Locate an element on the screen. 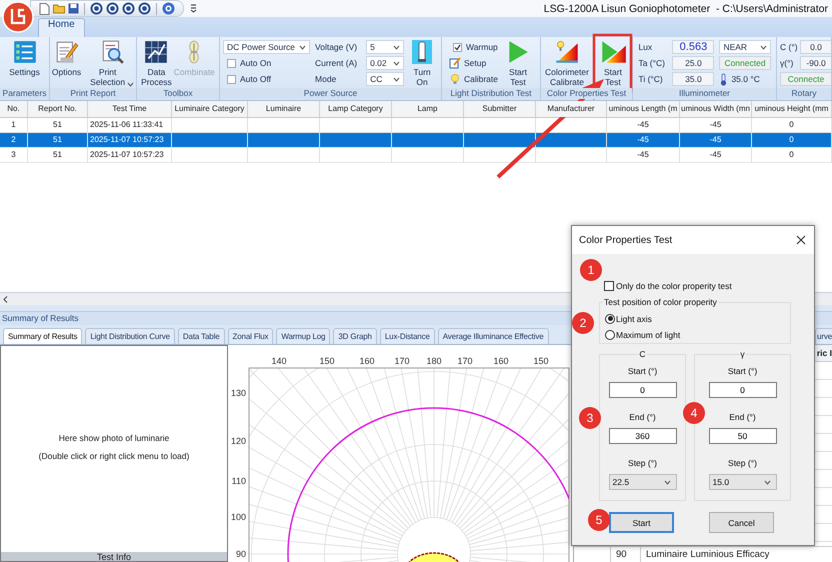  tab: 3D Graph is located at coordinates (355, 336).